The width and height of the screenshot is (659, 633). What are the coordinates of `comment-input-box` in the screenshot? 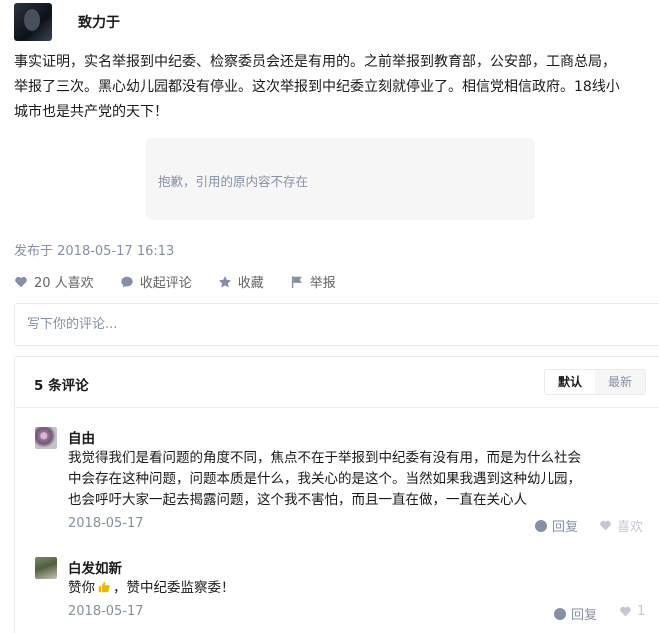 It's located at (336, 324).